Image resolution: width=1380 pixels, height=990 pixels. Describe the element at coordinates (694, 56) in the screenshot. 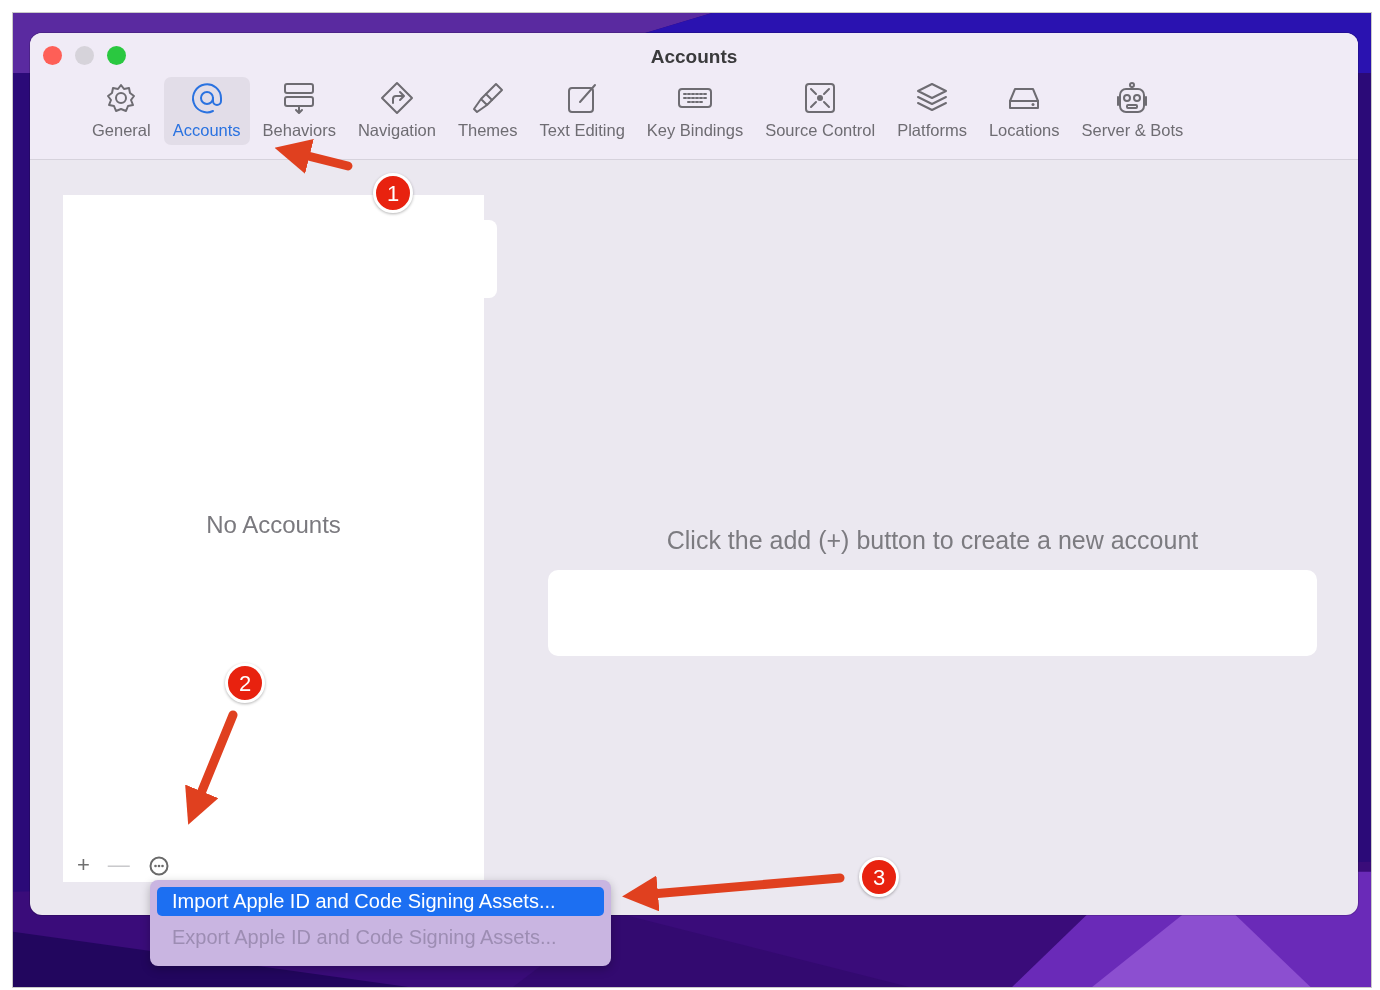

I see `window-title: Accounts` at that location.